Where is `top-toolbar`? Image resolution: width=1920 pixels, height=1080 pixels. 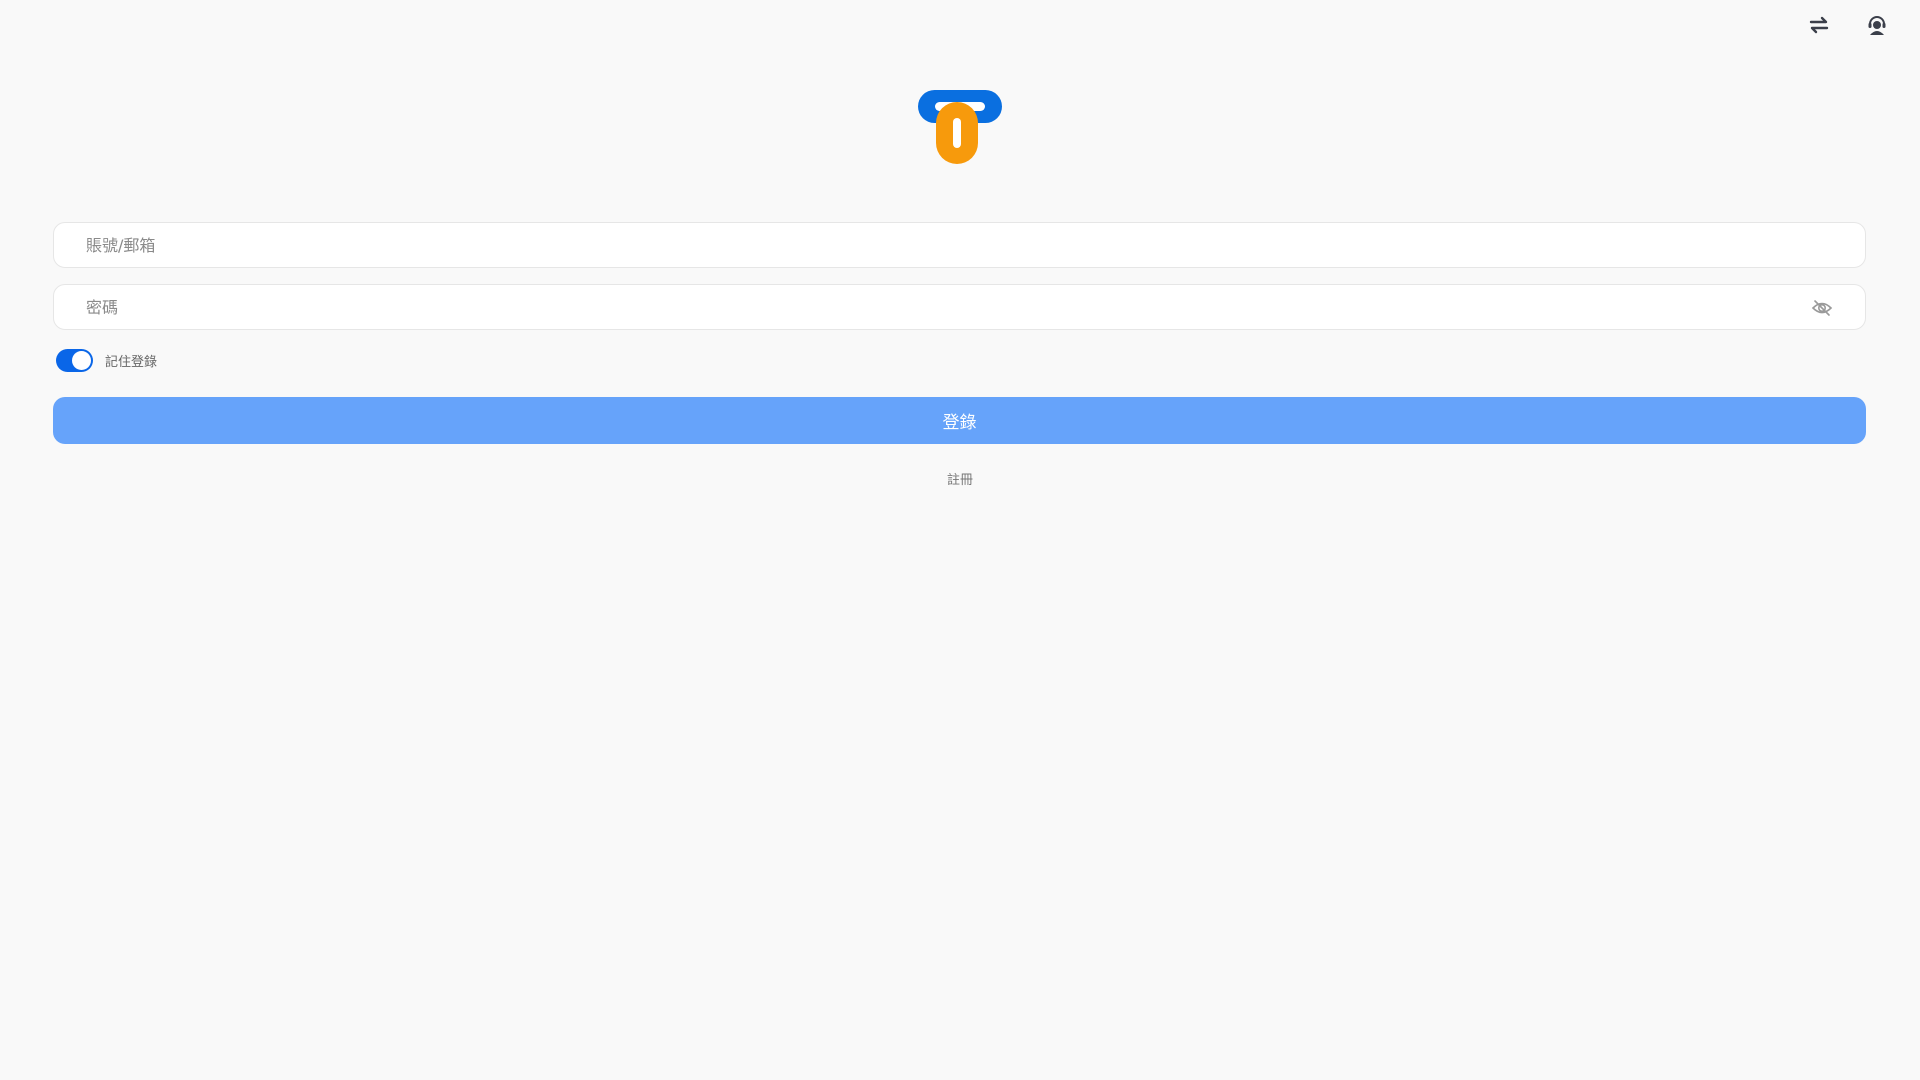 top-toolbar is located at coordinates (1848, 25).